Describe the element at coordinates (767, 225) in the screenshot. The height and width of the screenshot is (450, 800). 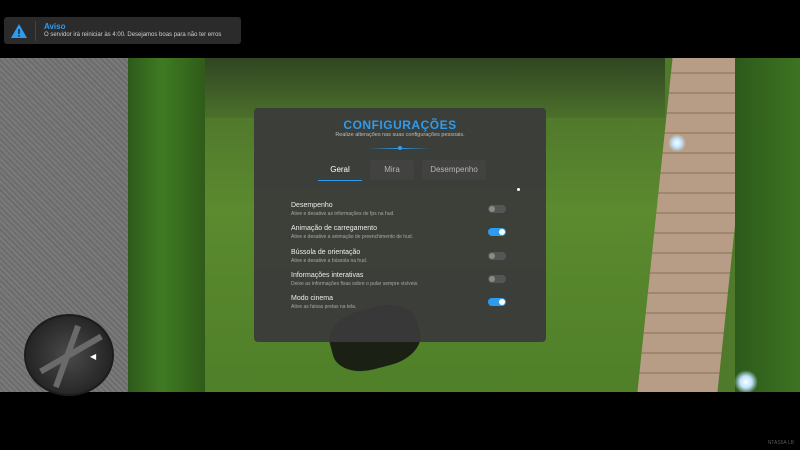
I see `hedge-right` at that location.